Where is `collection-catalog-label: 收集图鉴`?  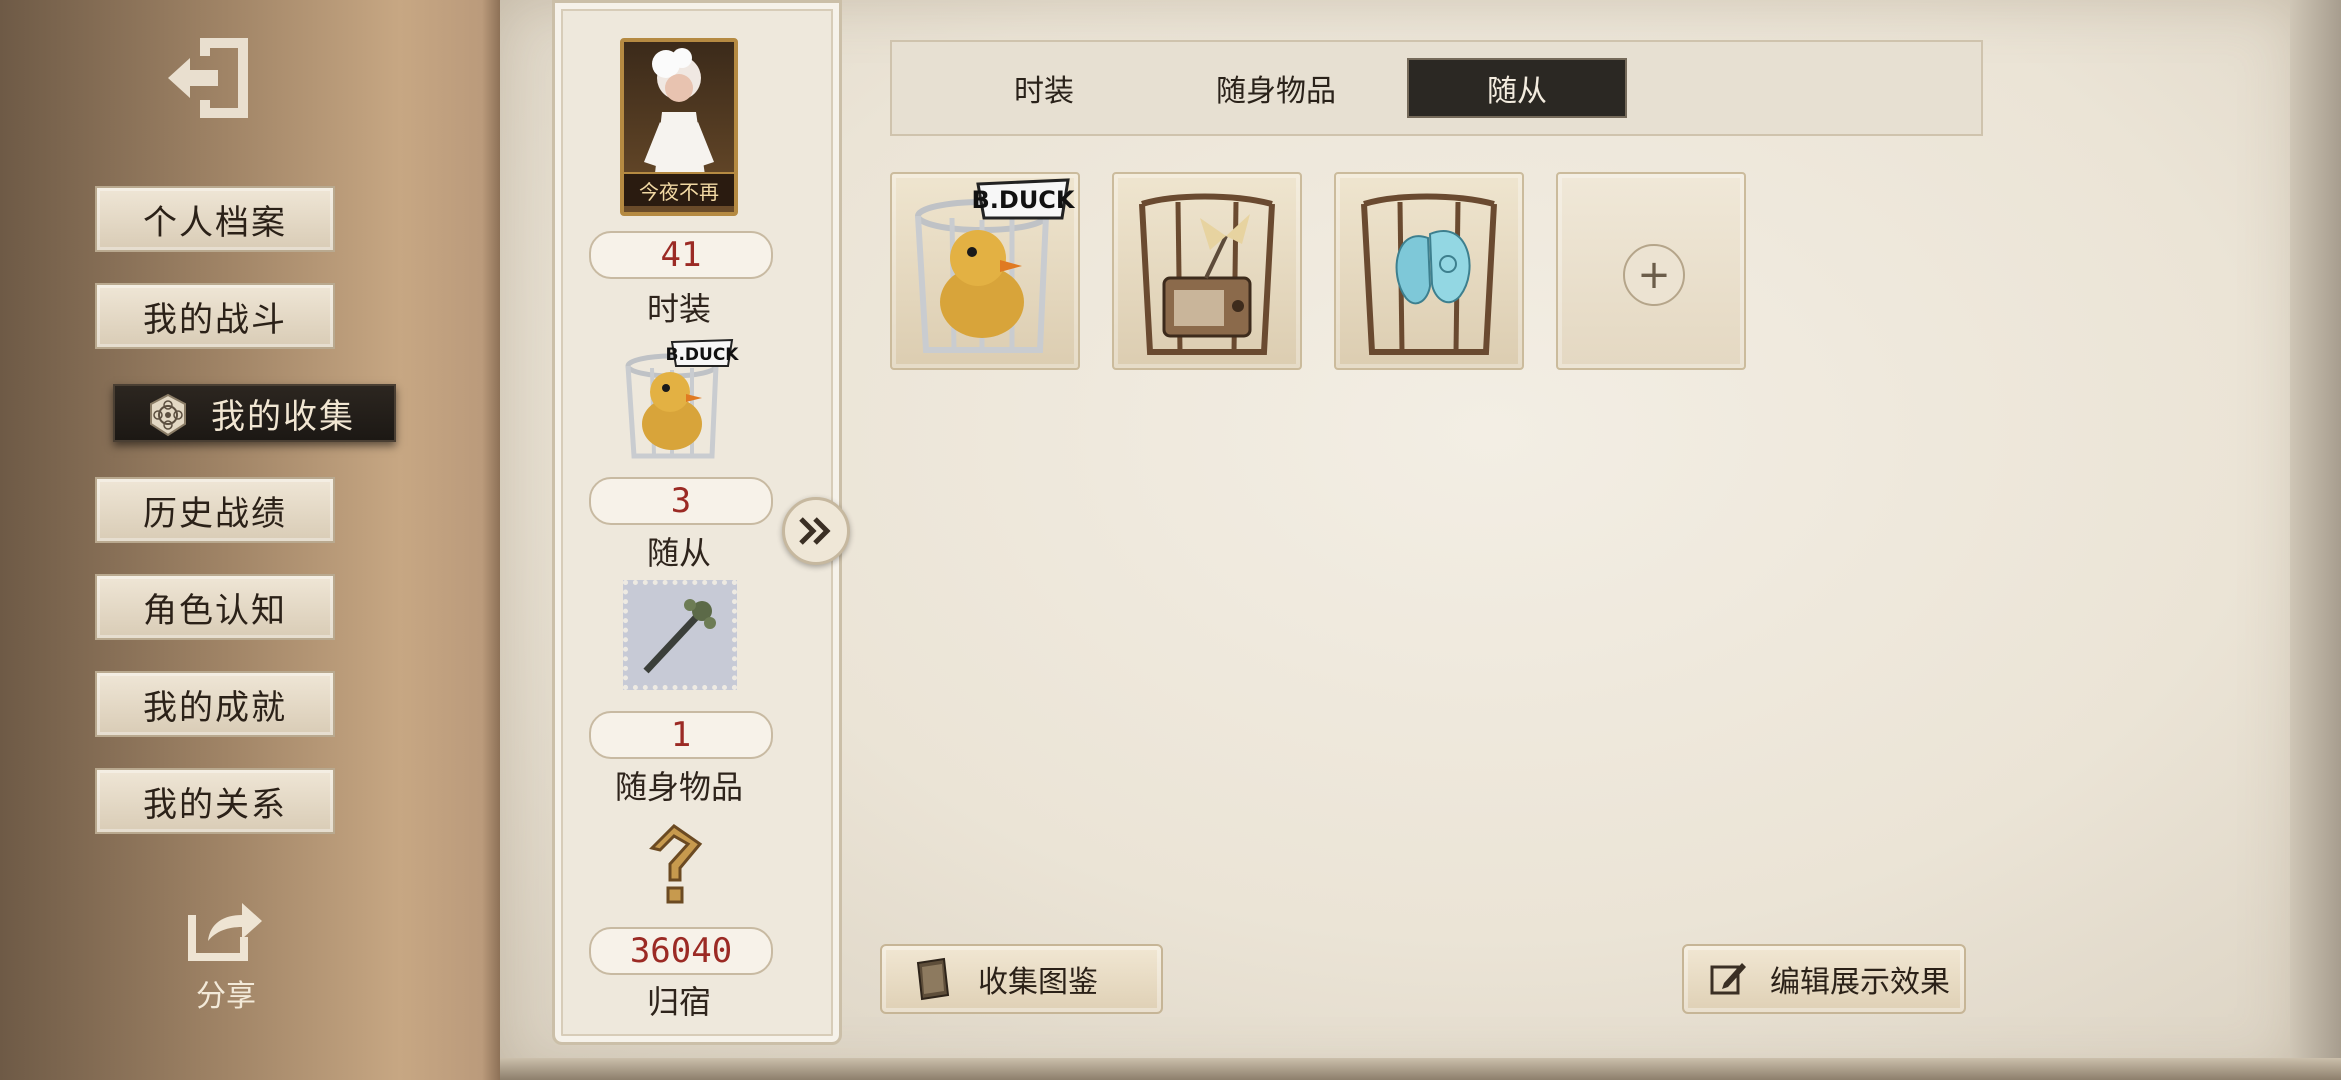
collection-catalog-label: 收集图鉴 is located at coordinates (1038, 982).